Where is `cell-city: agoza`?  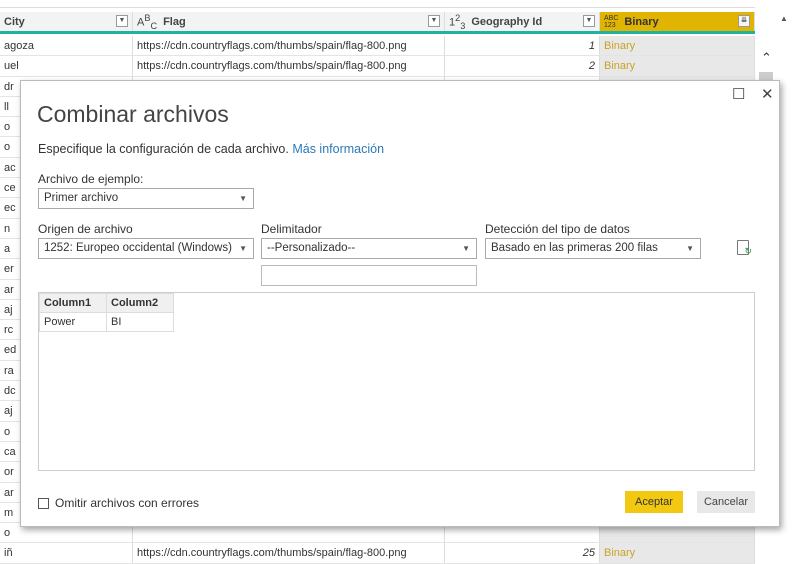
cell-city: agoza is located at coordinates (66, 46).